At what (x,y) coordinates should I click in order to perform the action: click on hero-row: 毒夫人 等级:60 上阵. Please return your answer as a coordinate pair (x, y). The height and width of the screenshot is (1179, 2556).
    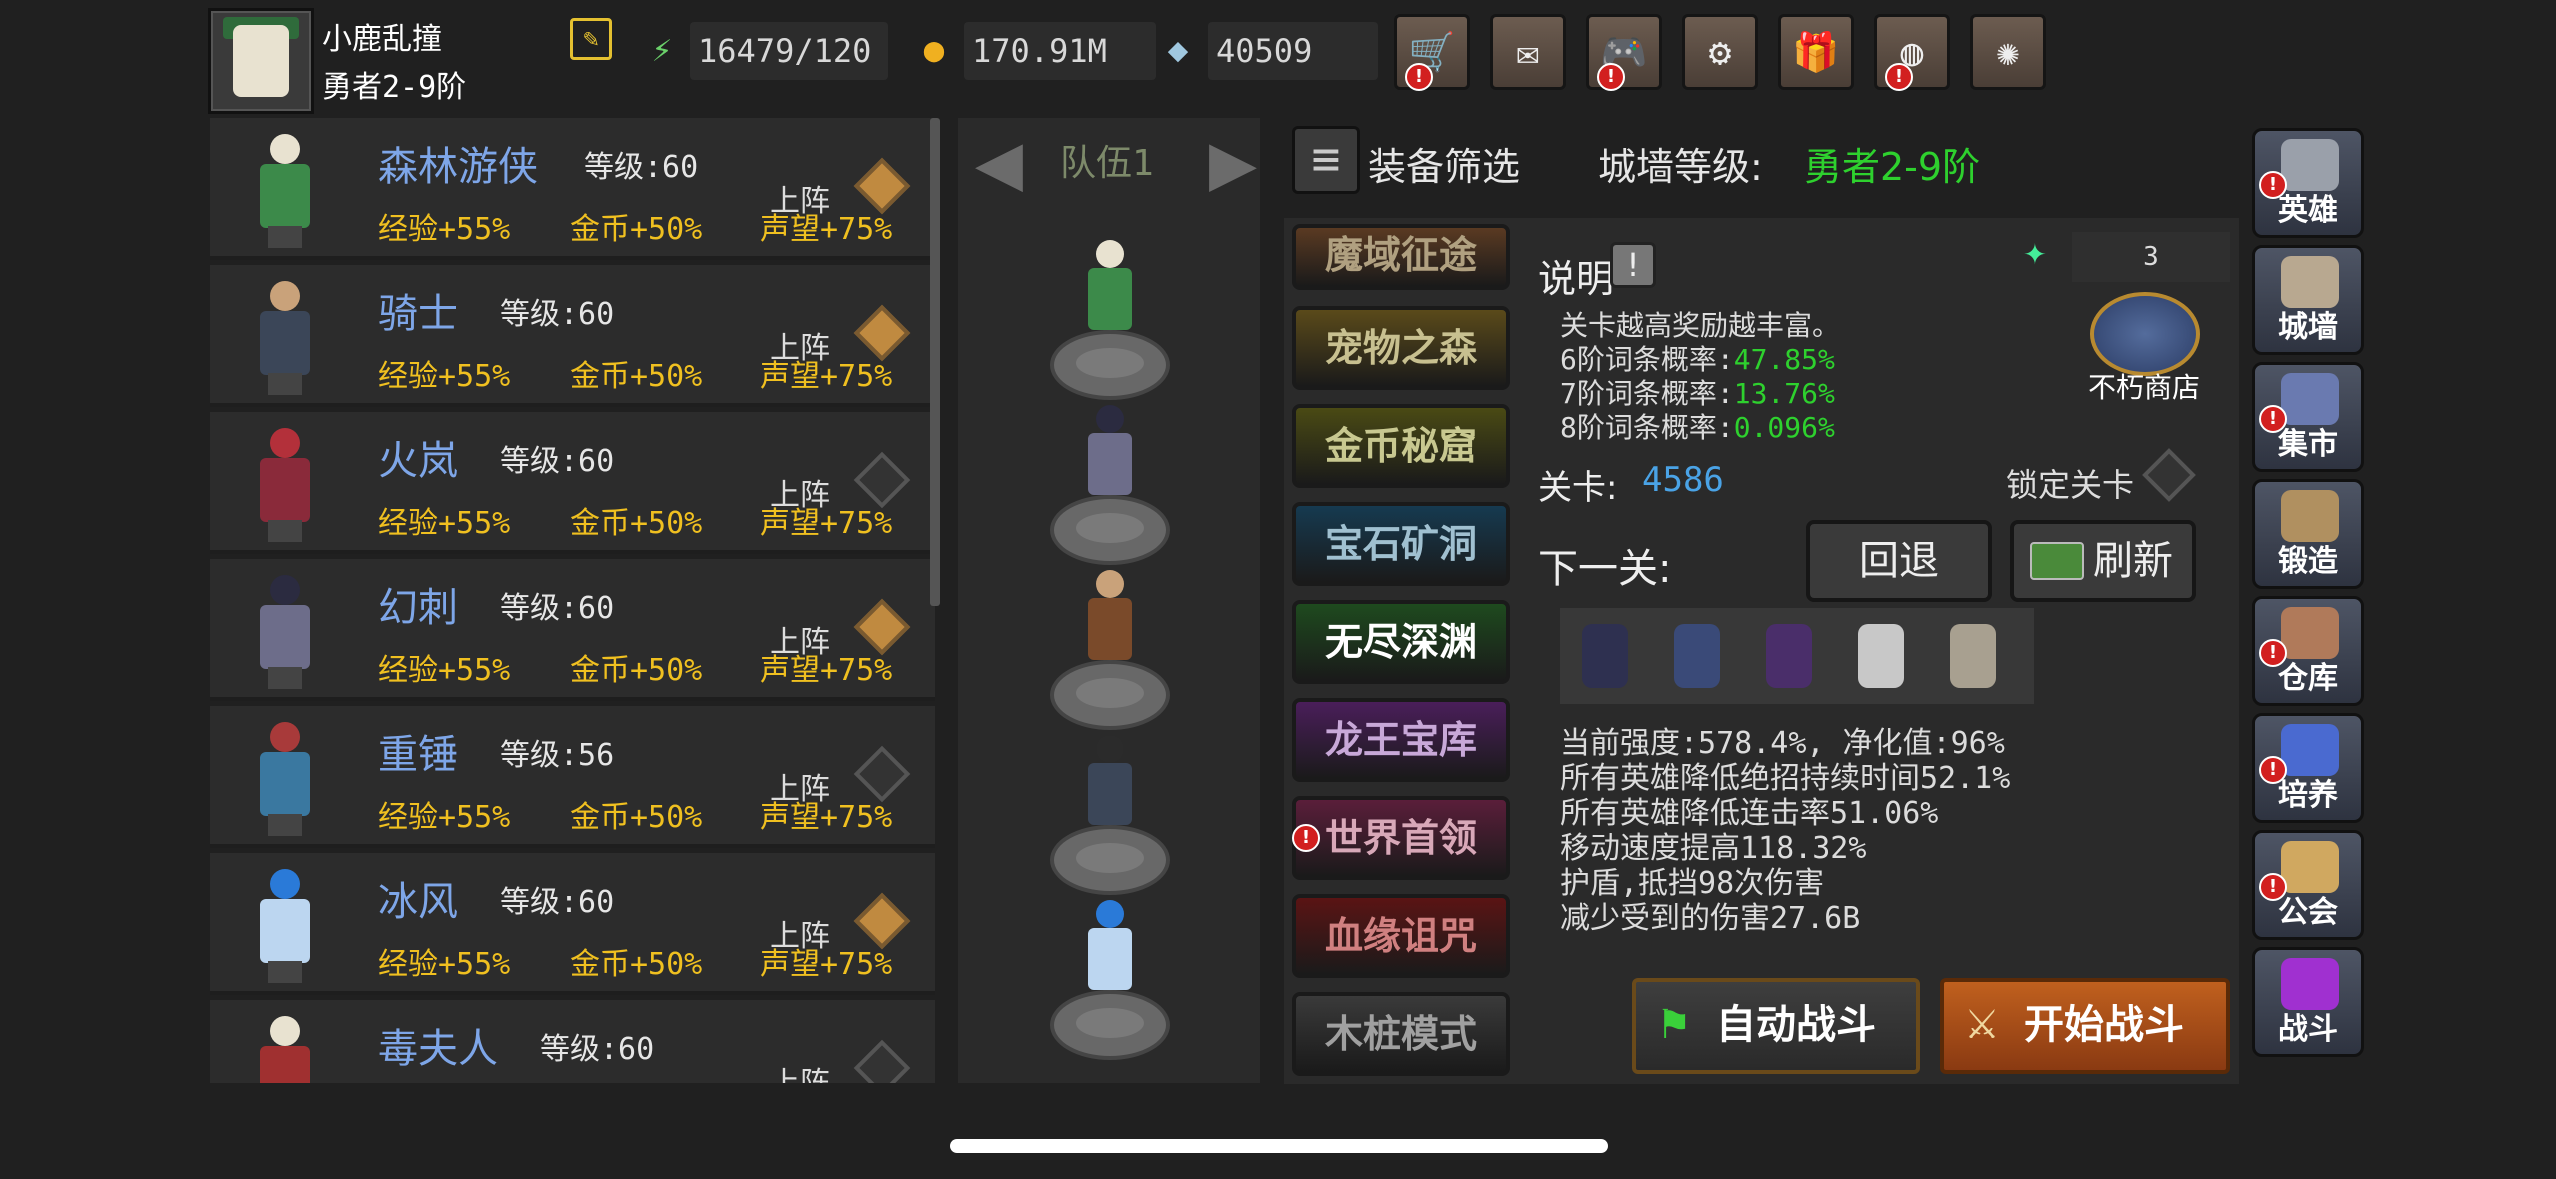
    Looking at the image, I should click on (572, 1041).